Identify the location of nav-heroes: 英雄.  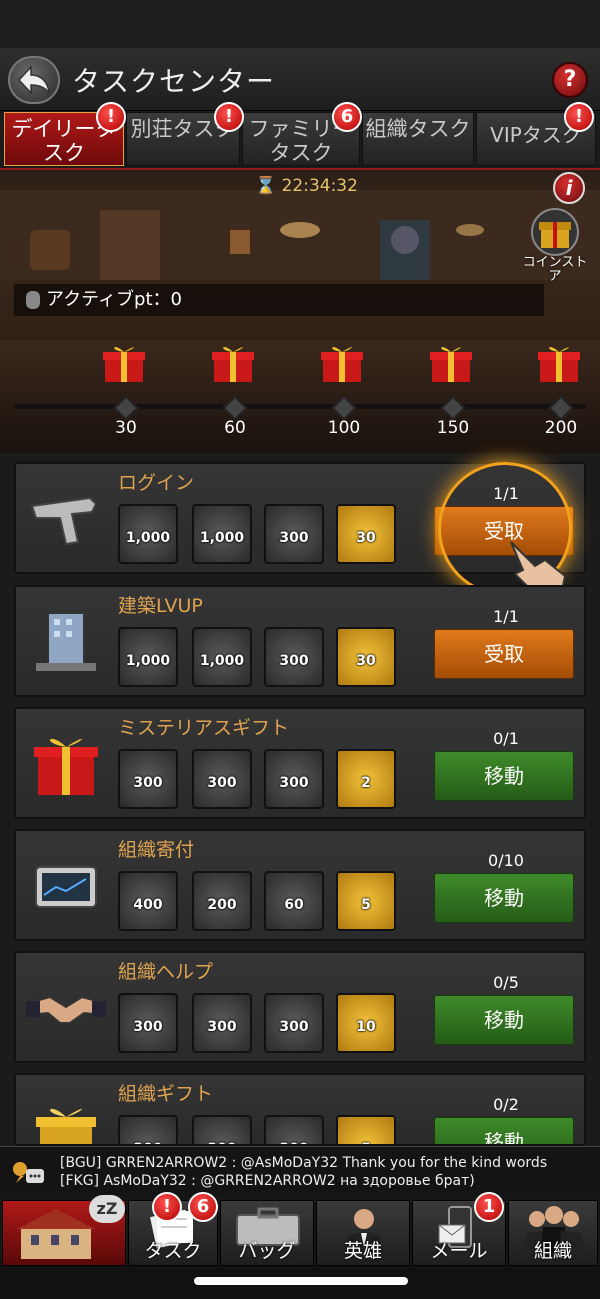
(363, 1233).